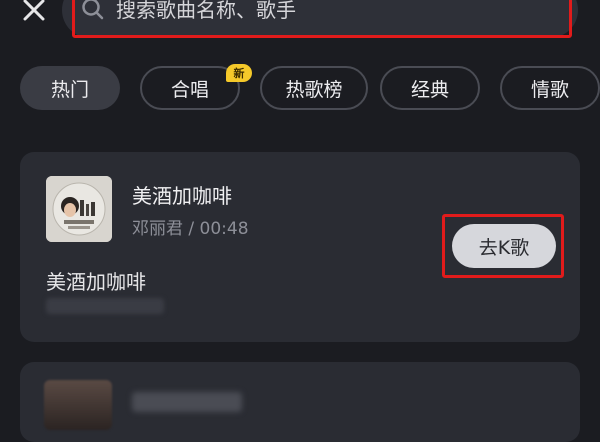 This screenshot has width=600, height=442. What do you see at coordinates (336, 12) in the screenshot?
I see `search-input` at bounding box center [336, 12].